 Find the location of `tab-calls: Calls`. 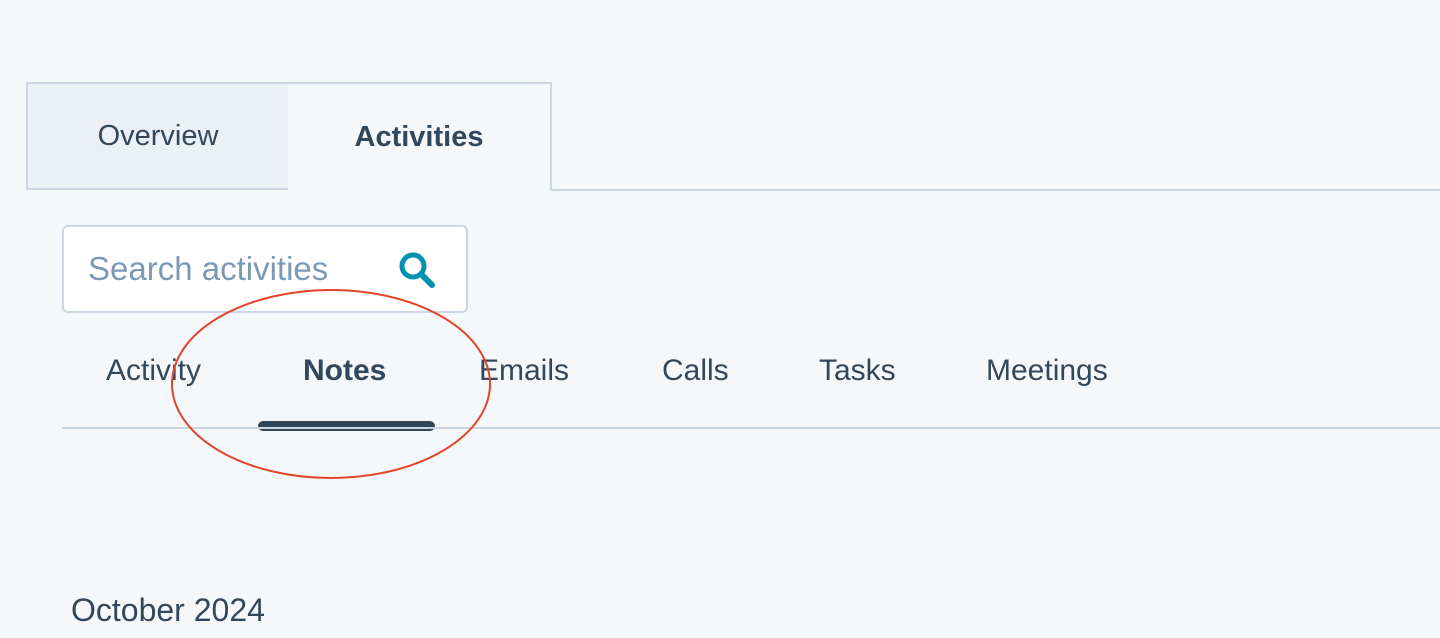

tab-calls: Calls is located at coordinates (695, 371).